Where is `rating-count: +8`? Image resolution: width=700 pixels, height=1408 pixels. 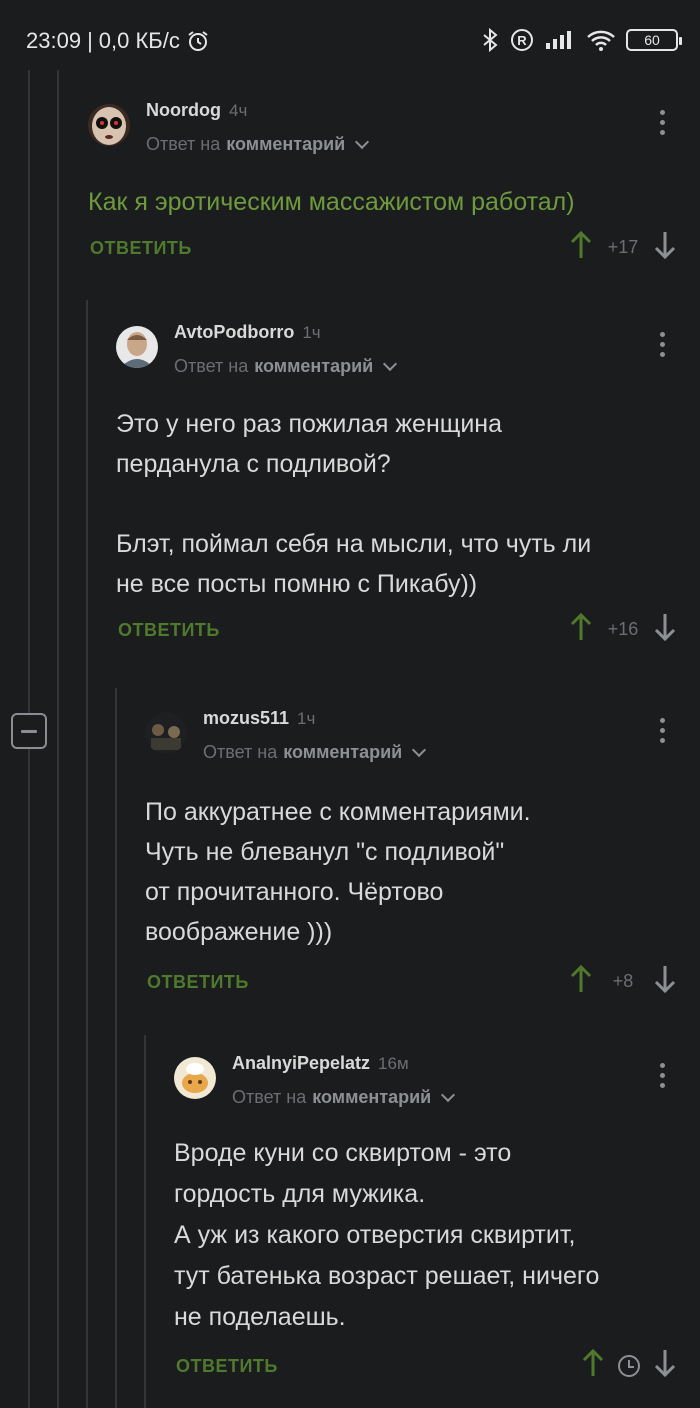 rating-count: +8 is located at coordinates (623, 981).